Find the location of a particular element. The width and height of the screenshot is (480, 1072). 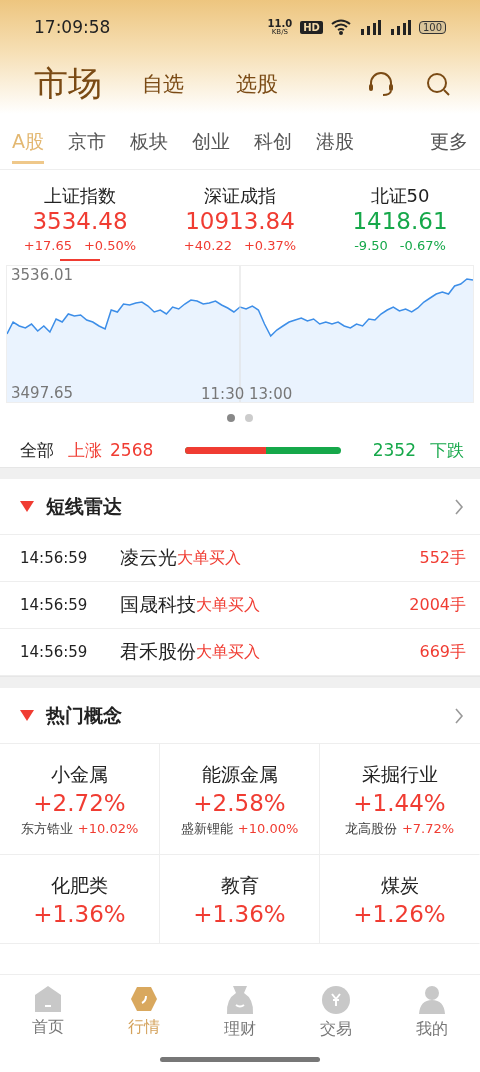

index-percent: +0.50% is located at coordinates (110, 245).